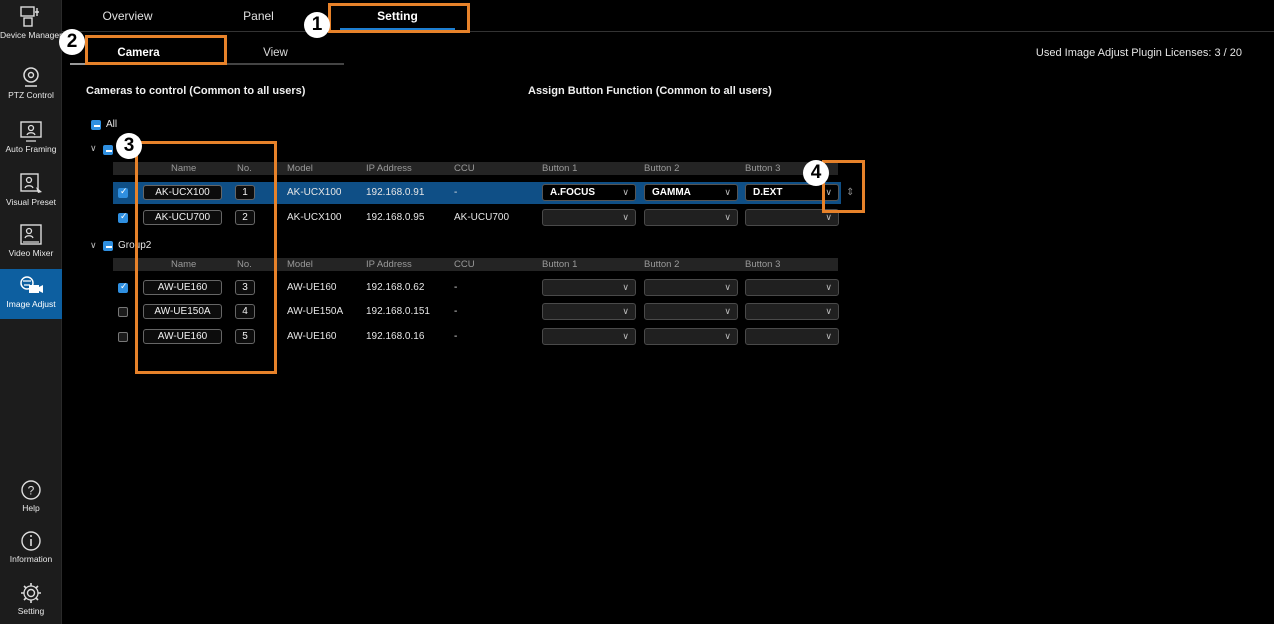  What do you see at coordinates (312, 336) in the screenshot?
I see `model-cell: AW-UE160` at bounding box center [312, 336].